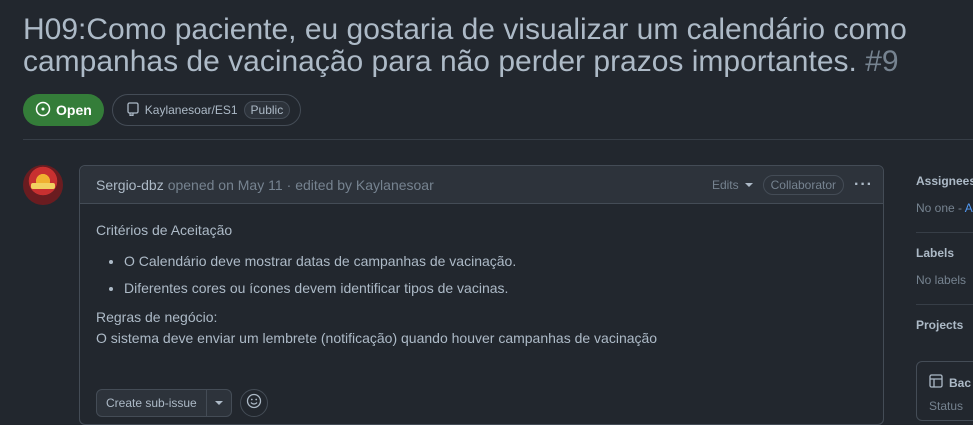  I want to click on smiley-icon, so click(254, 403).